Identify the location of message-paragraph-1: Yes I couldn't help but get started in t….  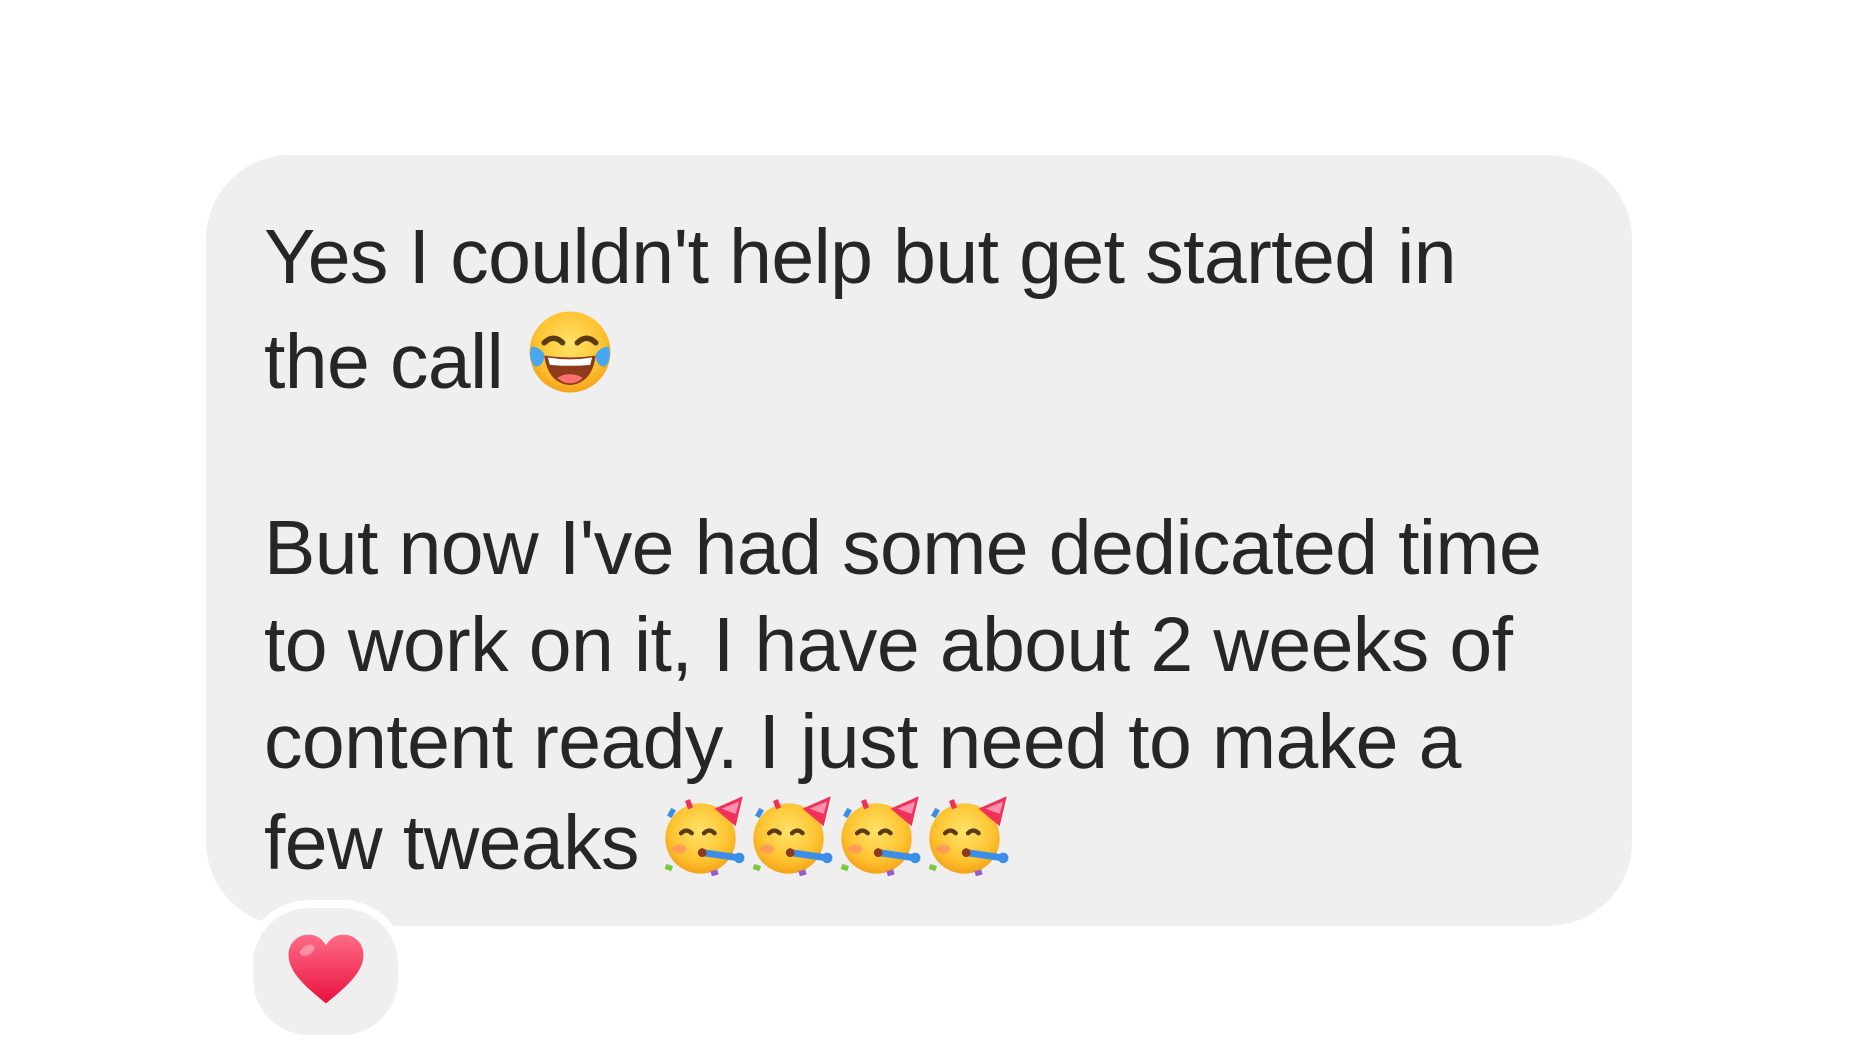
(923, 307).